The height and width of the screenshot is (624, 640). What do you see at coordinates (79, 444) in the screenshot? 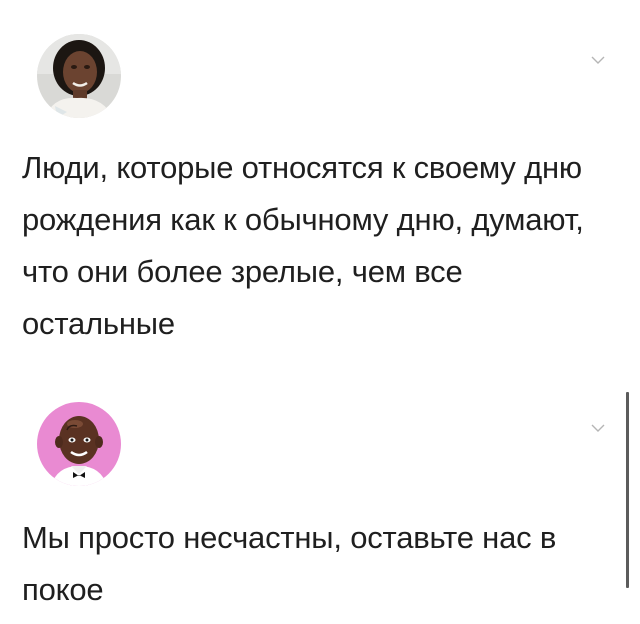
I see `avatar-bald-man-cartoon-icon` at bounding box center [79, 444].